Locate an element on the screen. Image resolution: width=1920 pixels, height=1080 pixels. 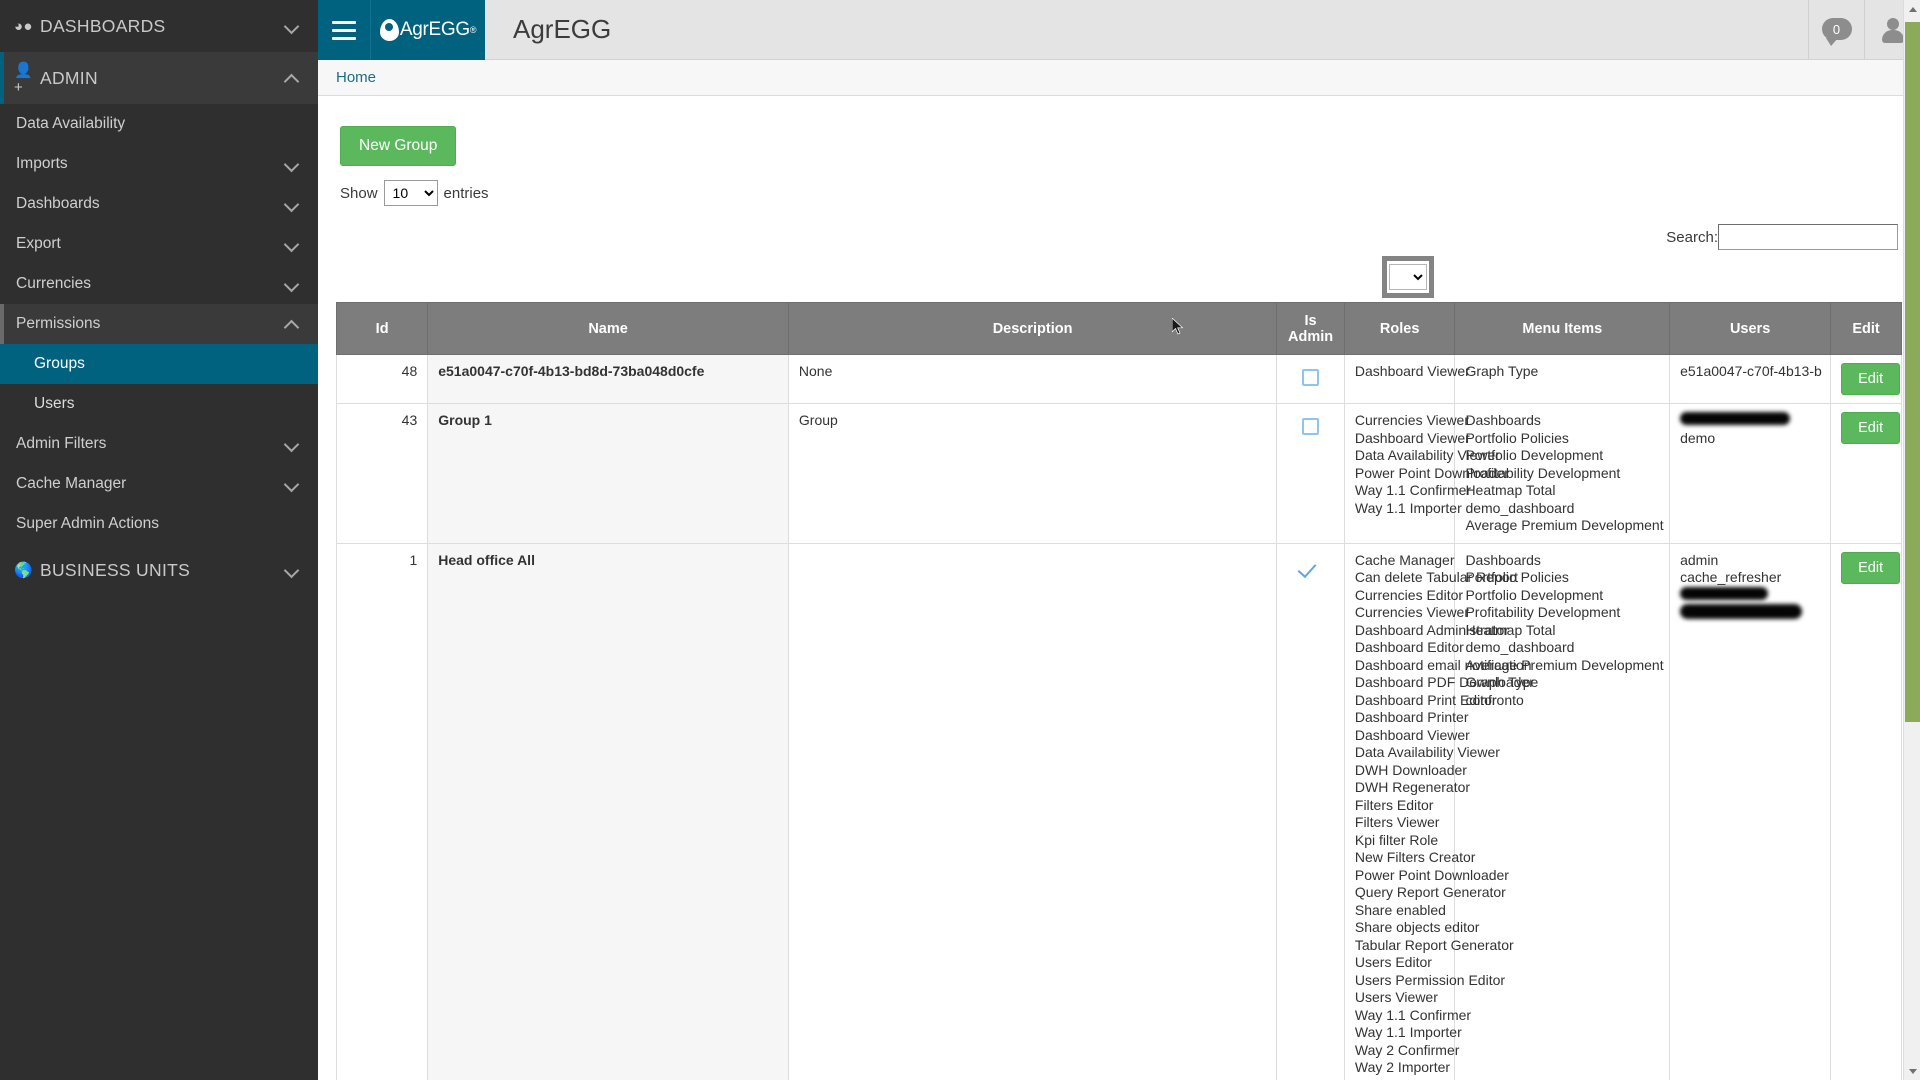
brand-logo: AgrEGG ® is located at coordinates (427, 30).